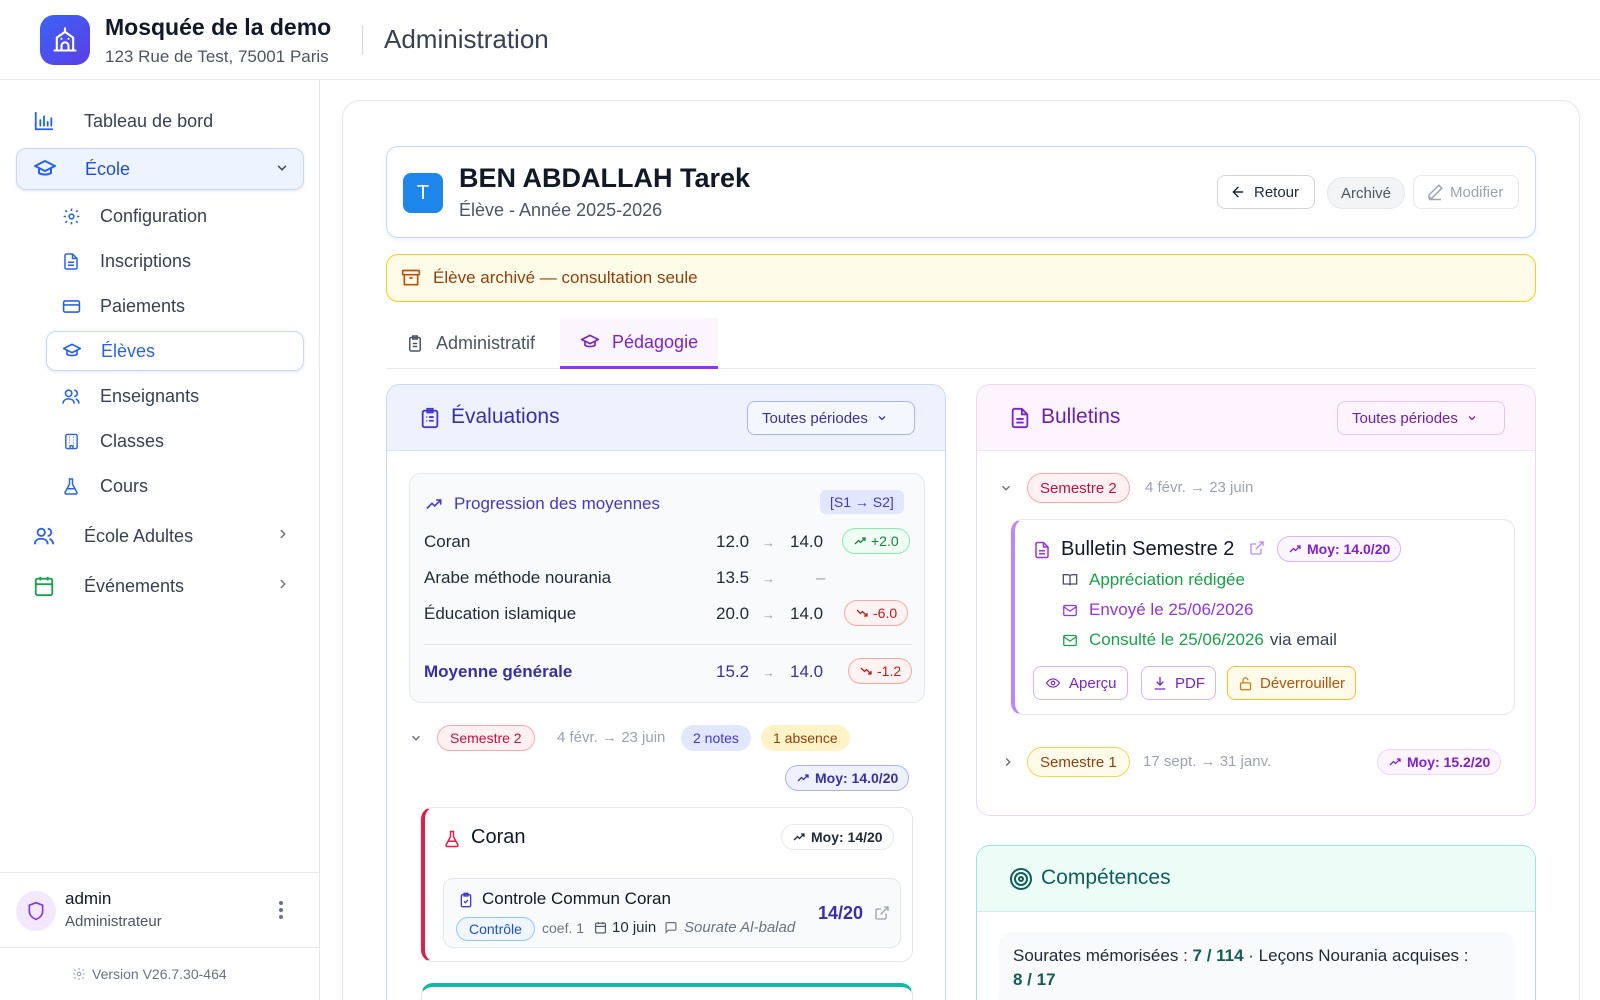  What do you see at coordinates (1435, 192) in the screenshot?
I see `pencil-icon` at bounding box center [1435, 192].